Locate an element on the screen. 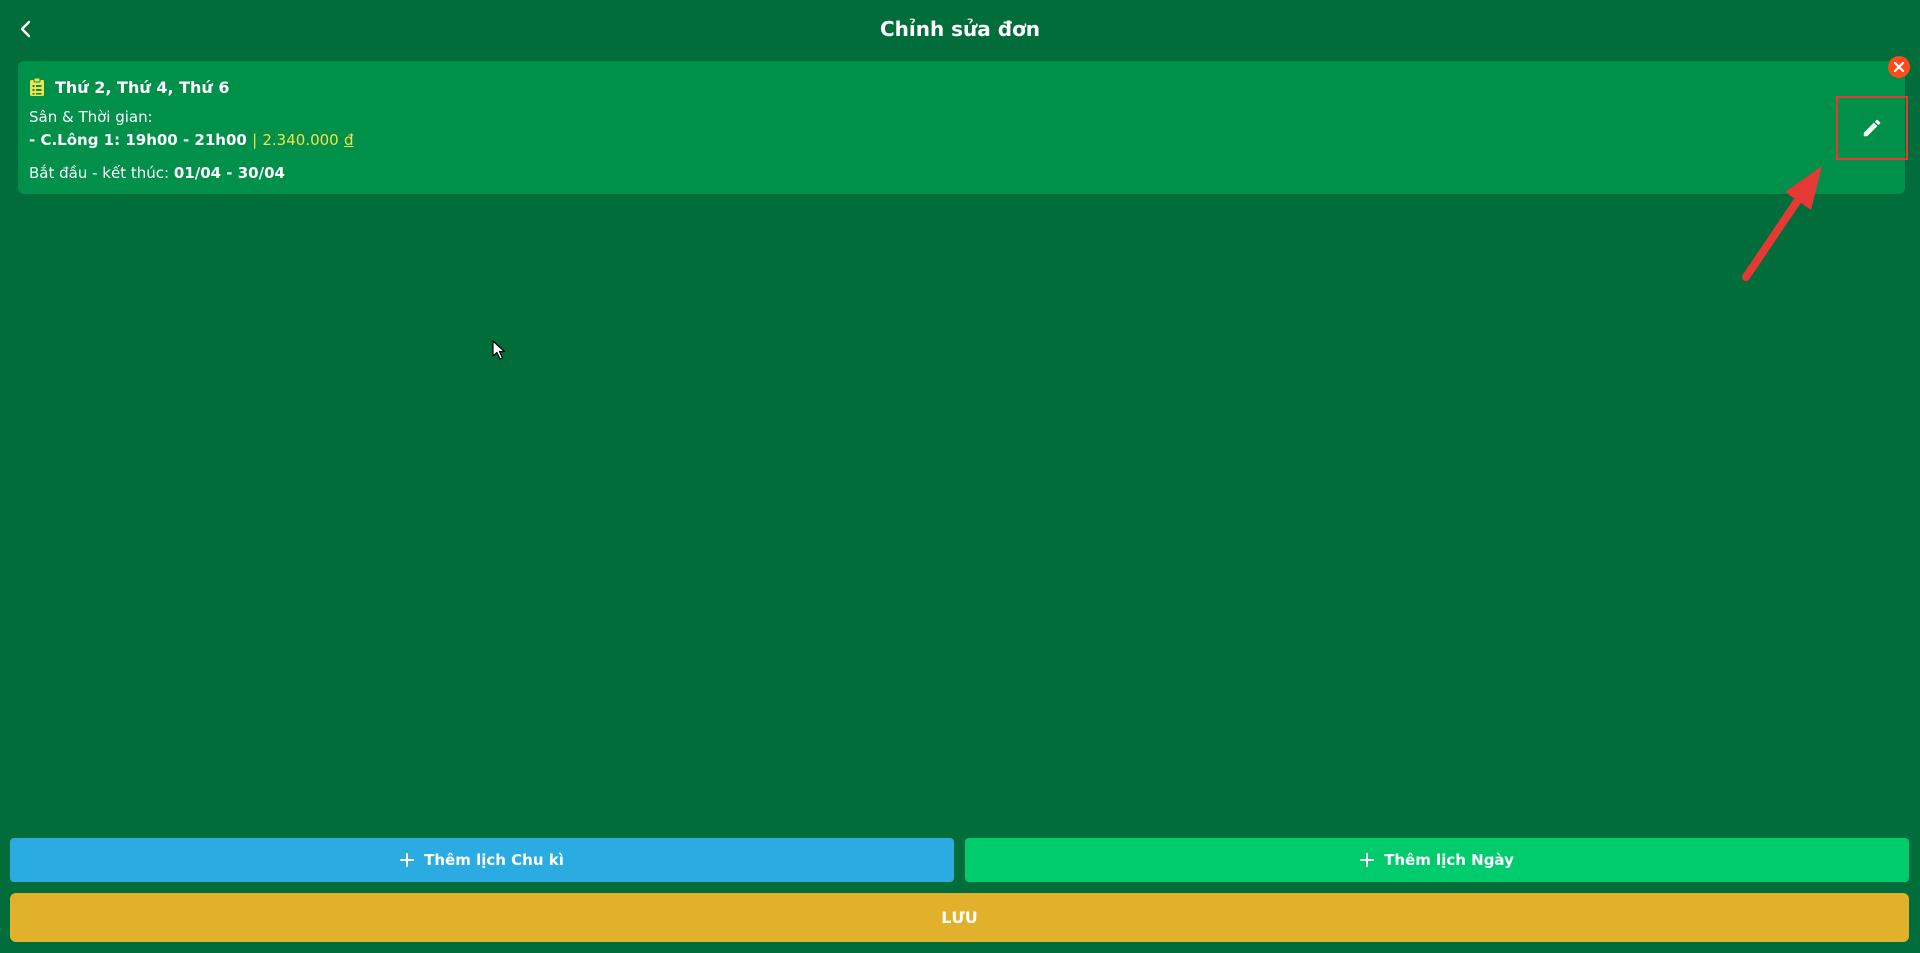 The height and width of the screenshot is (953, 1920). save-button: LƯU is located at coordinates (959, 917).